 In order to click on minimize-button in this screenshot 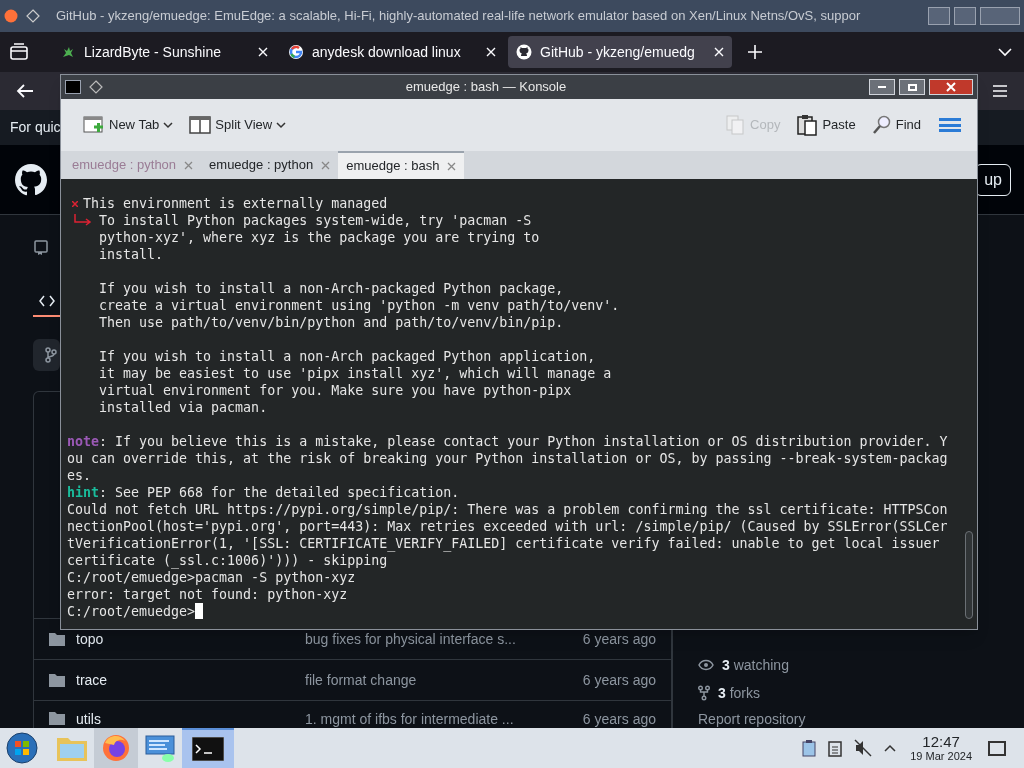, I will do `click(882, 87)`.